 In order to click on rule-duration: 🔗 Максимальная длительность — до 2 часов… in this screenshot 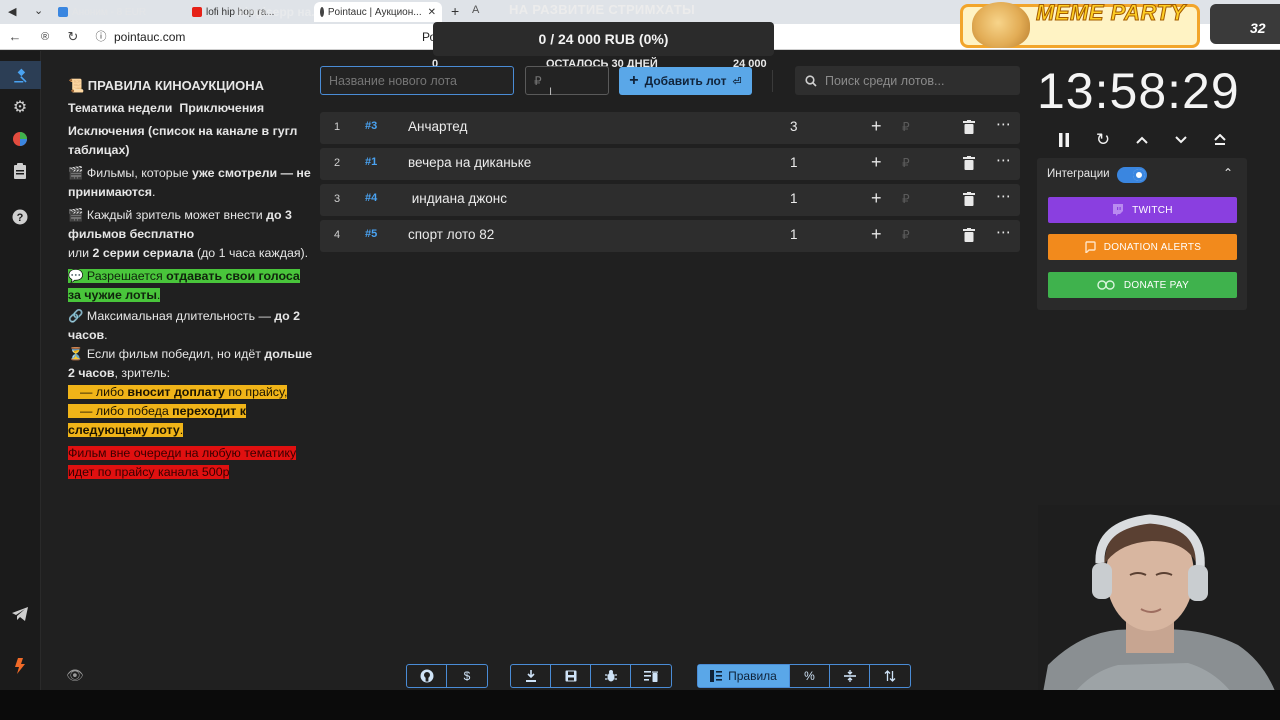, I will do `click(191, 326)`.